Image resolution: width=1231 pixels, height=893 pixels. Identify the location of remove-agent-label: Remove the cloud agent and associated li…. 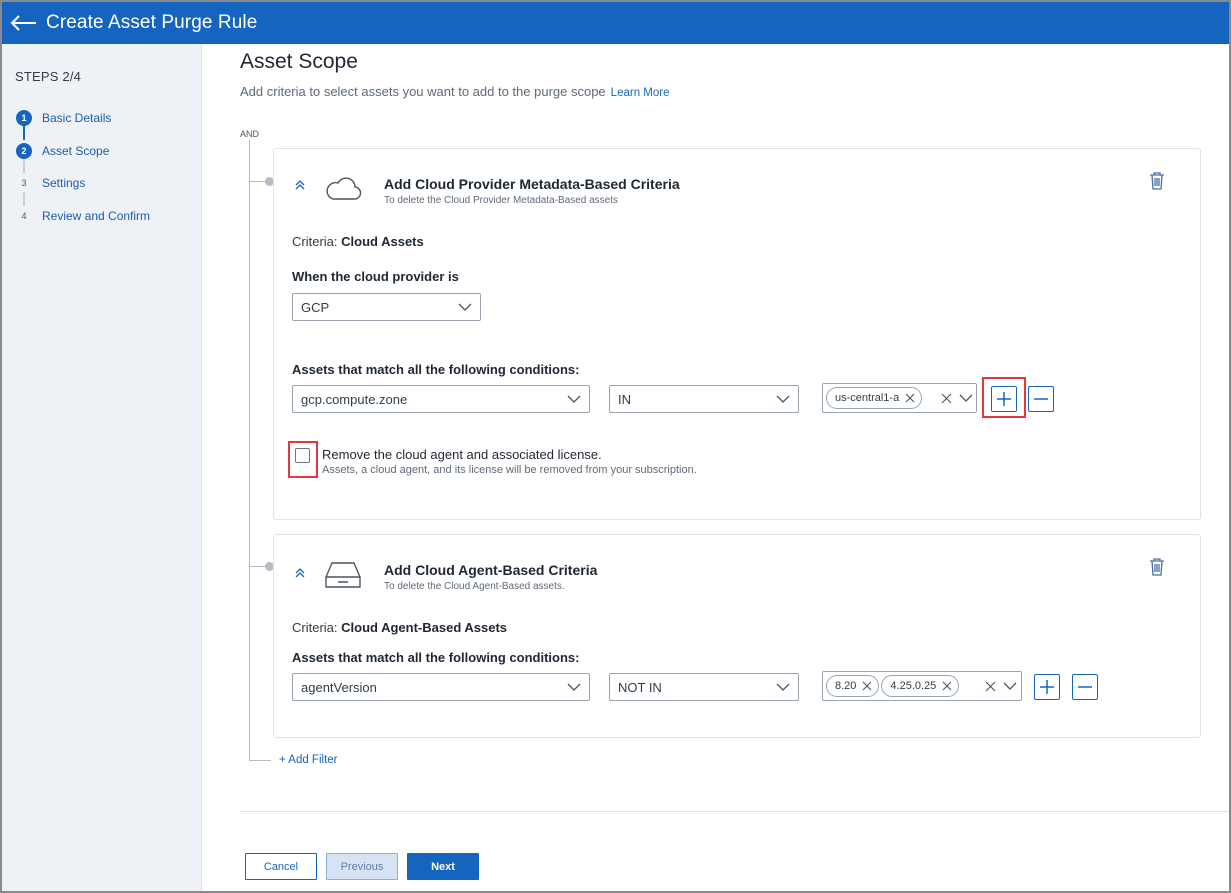
(462, 454).